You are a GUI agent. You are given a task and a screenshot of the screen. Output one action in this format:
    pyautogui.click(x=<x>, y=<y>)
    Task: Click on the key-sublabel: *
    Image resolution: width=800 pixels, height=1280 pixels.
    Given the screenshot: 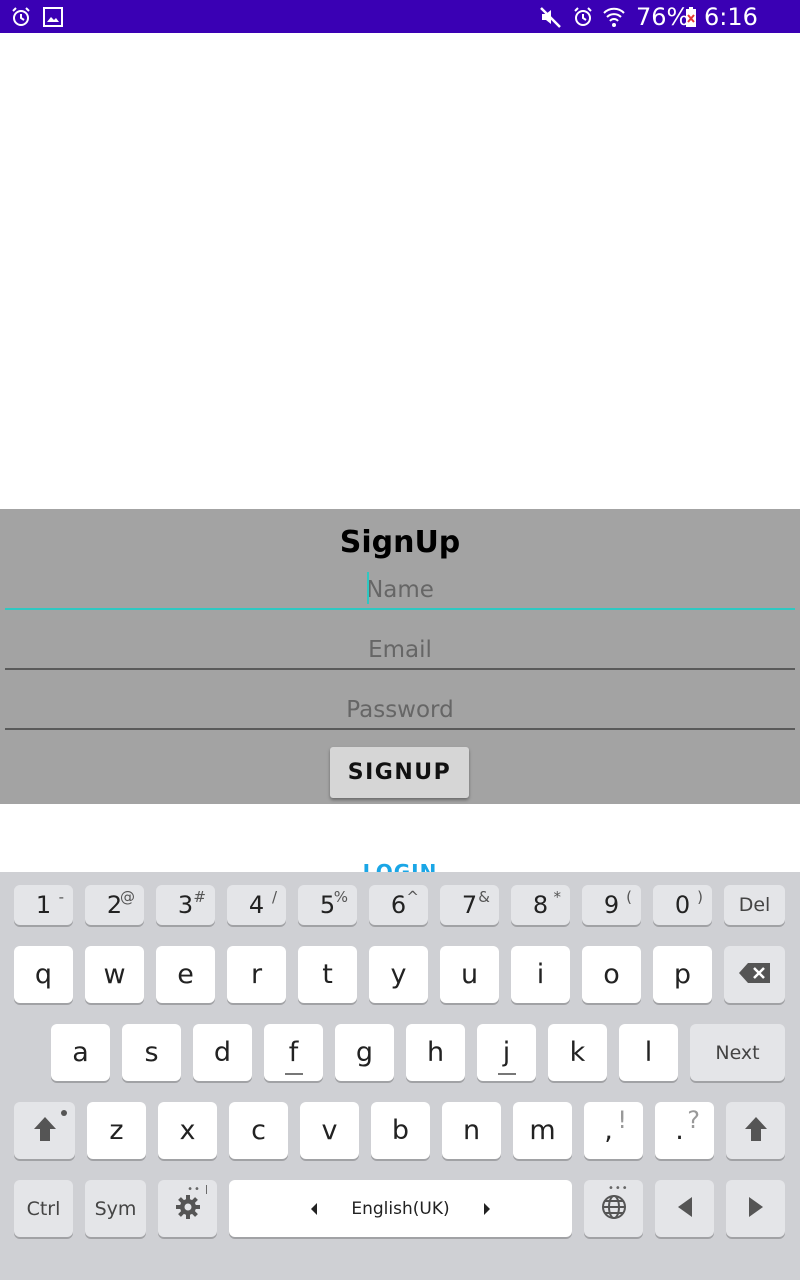 What is the action you would take?
    pyautogui.click(x=557, y=897)
    